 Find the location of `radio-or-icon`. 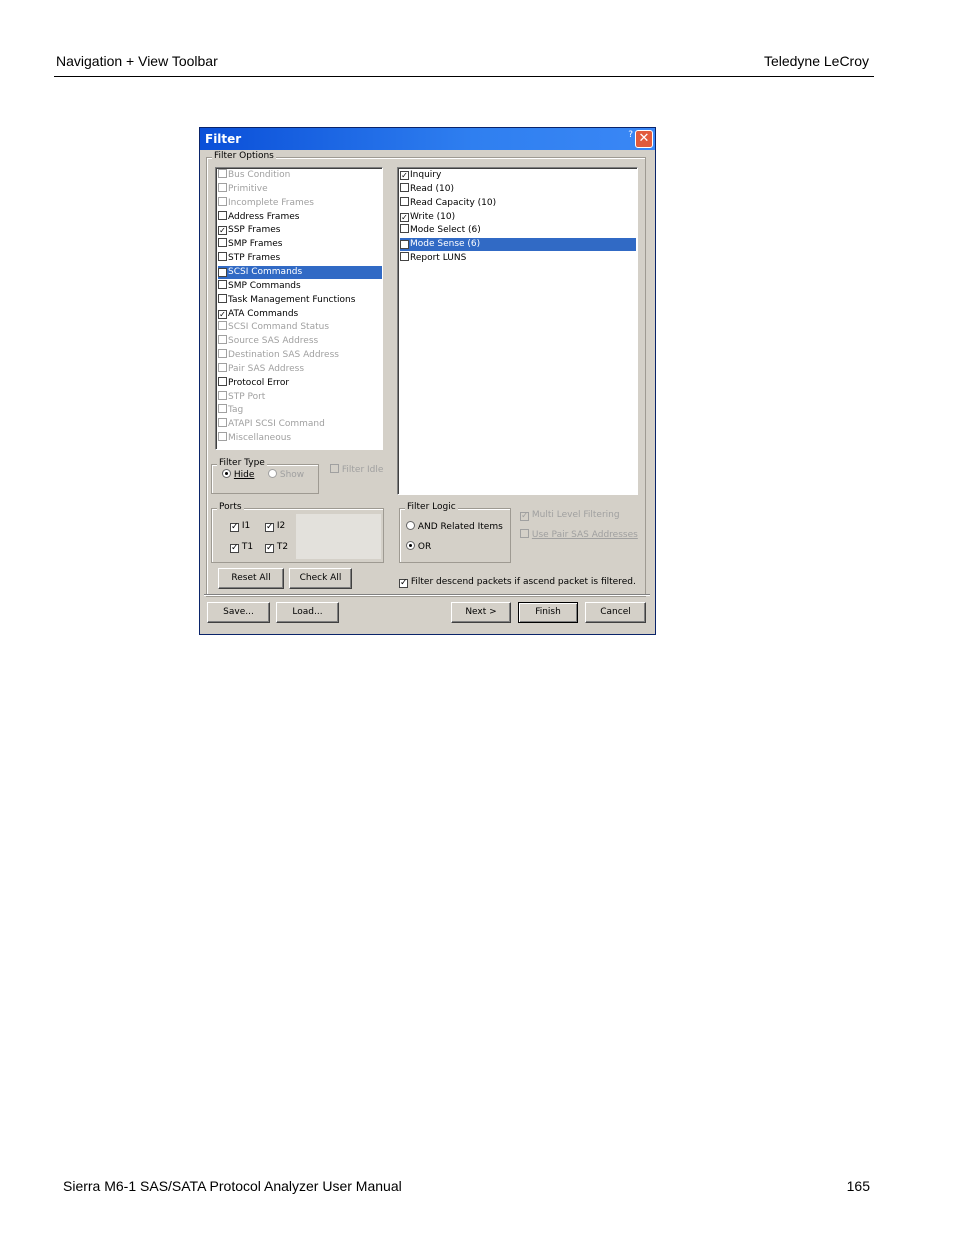

radio-or-icon is located at coordinates (410, 545).